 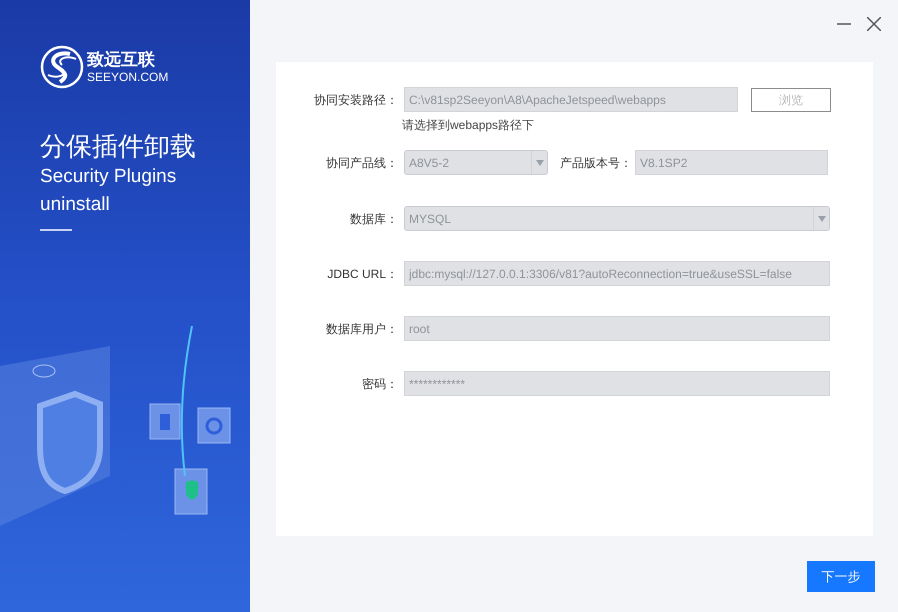 I want to click on field-label: JDBC URL：, so click(x=362, y=274).